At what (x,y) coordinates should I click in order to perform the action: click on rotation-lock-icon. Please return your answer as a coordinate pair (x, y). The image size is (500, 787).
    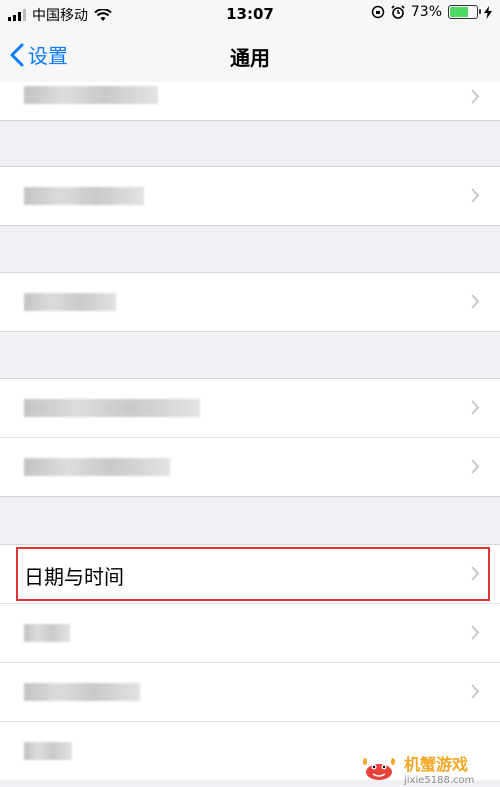
    Looking at the image, I should click on (378, 12).